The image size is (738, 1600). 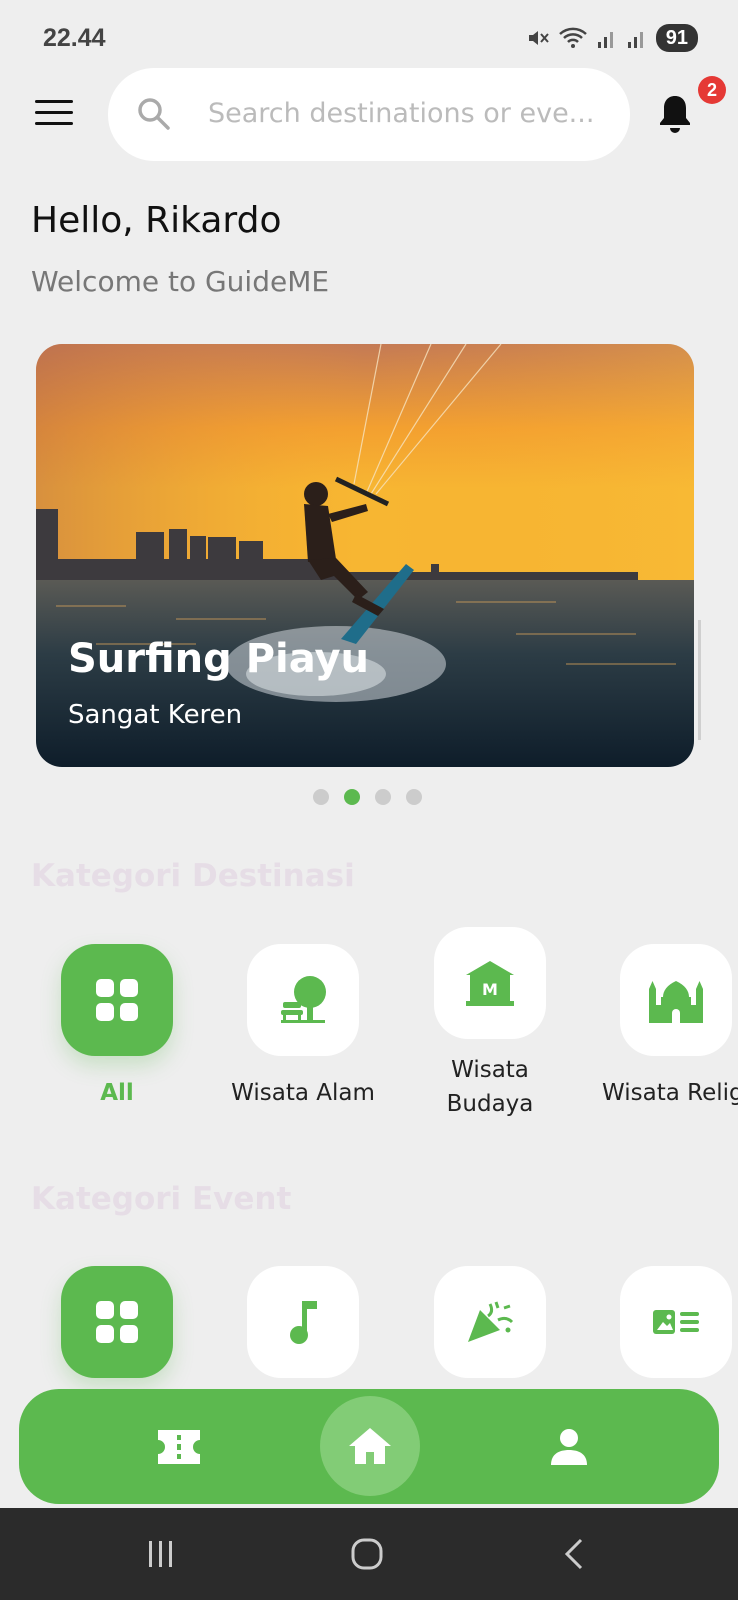 I want to click on category-wisata-religi: Wisata Religi, so click(x=670, y=1027).